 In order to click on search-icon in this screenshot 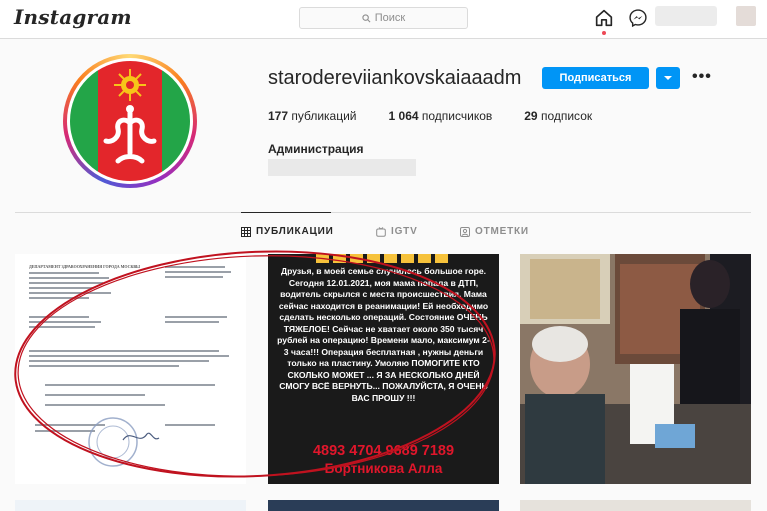, I will do `click(366, 17)`.